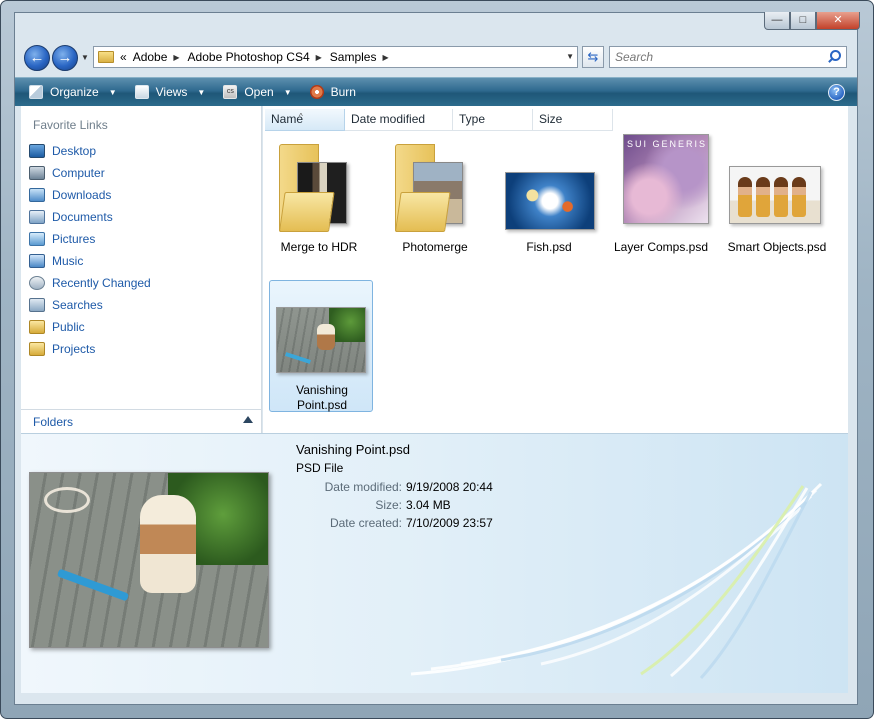 This screenshot has height=719, width=874. What do you see at coordinates (803, 21) in the screenshot?
I see `maximize-button: □` at bounding box center [803, 21].